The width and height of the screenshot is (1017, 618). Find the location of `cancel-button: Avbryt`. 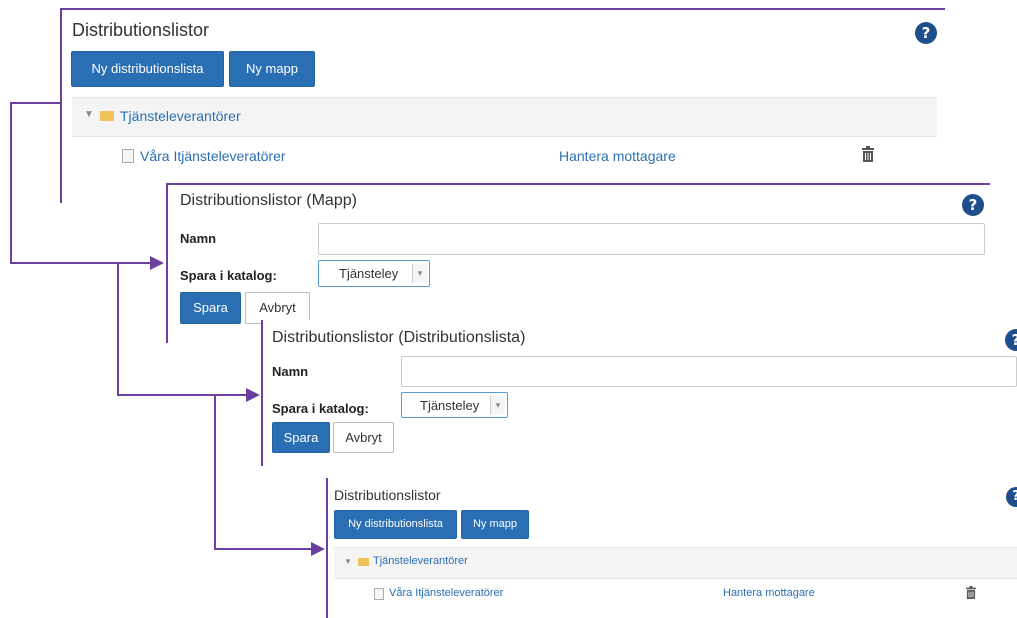

cancel-button: Avbryt is located at coordinates (363, 437).